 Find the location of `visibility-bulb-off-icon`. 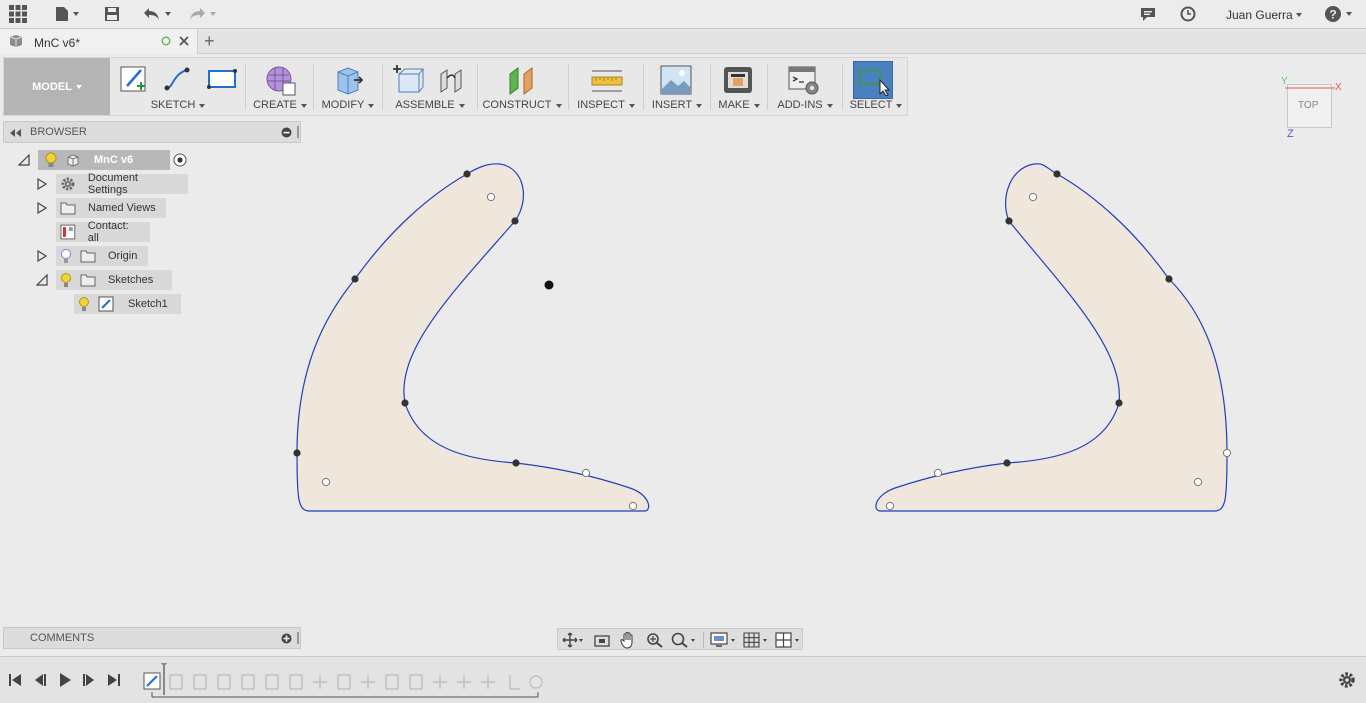

visibility-bulb-off-icon is located at coordinates (66, 256).